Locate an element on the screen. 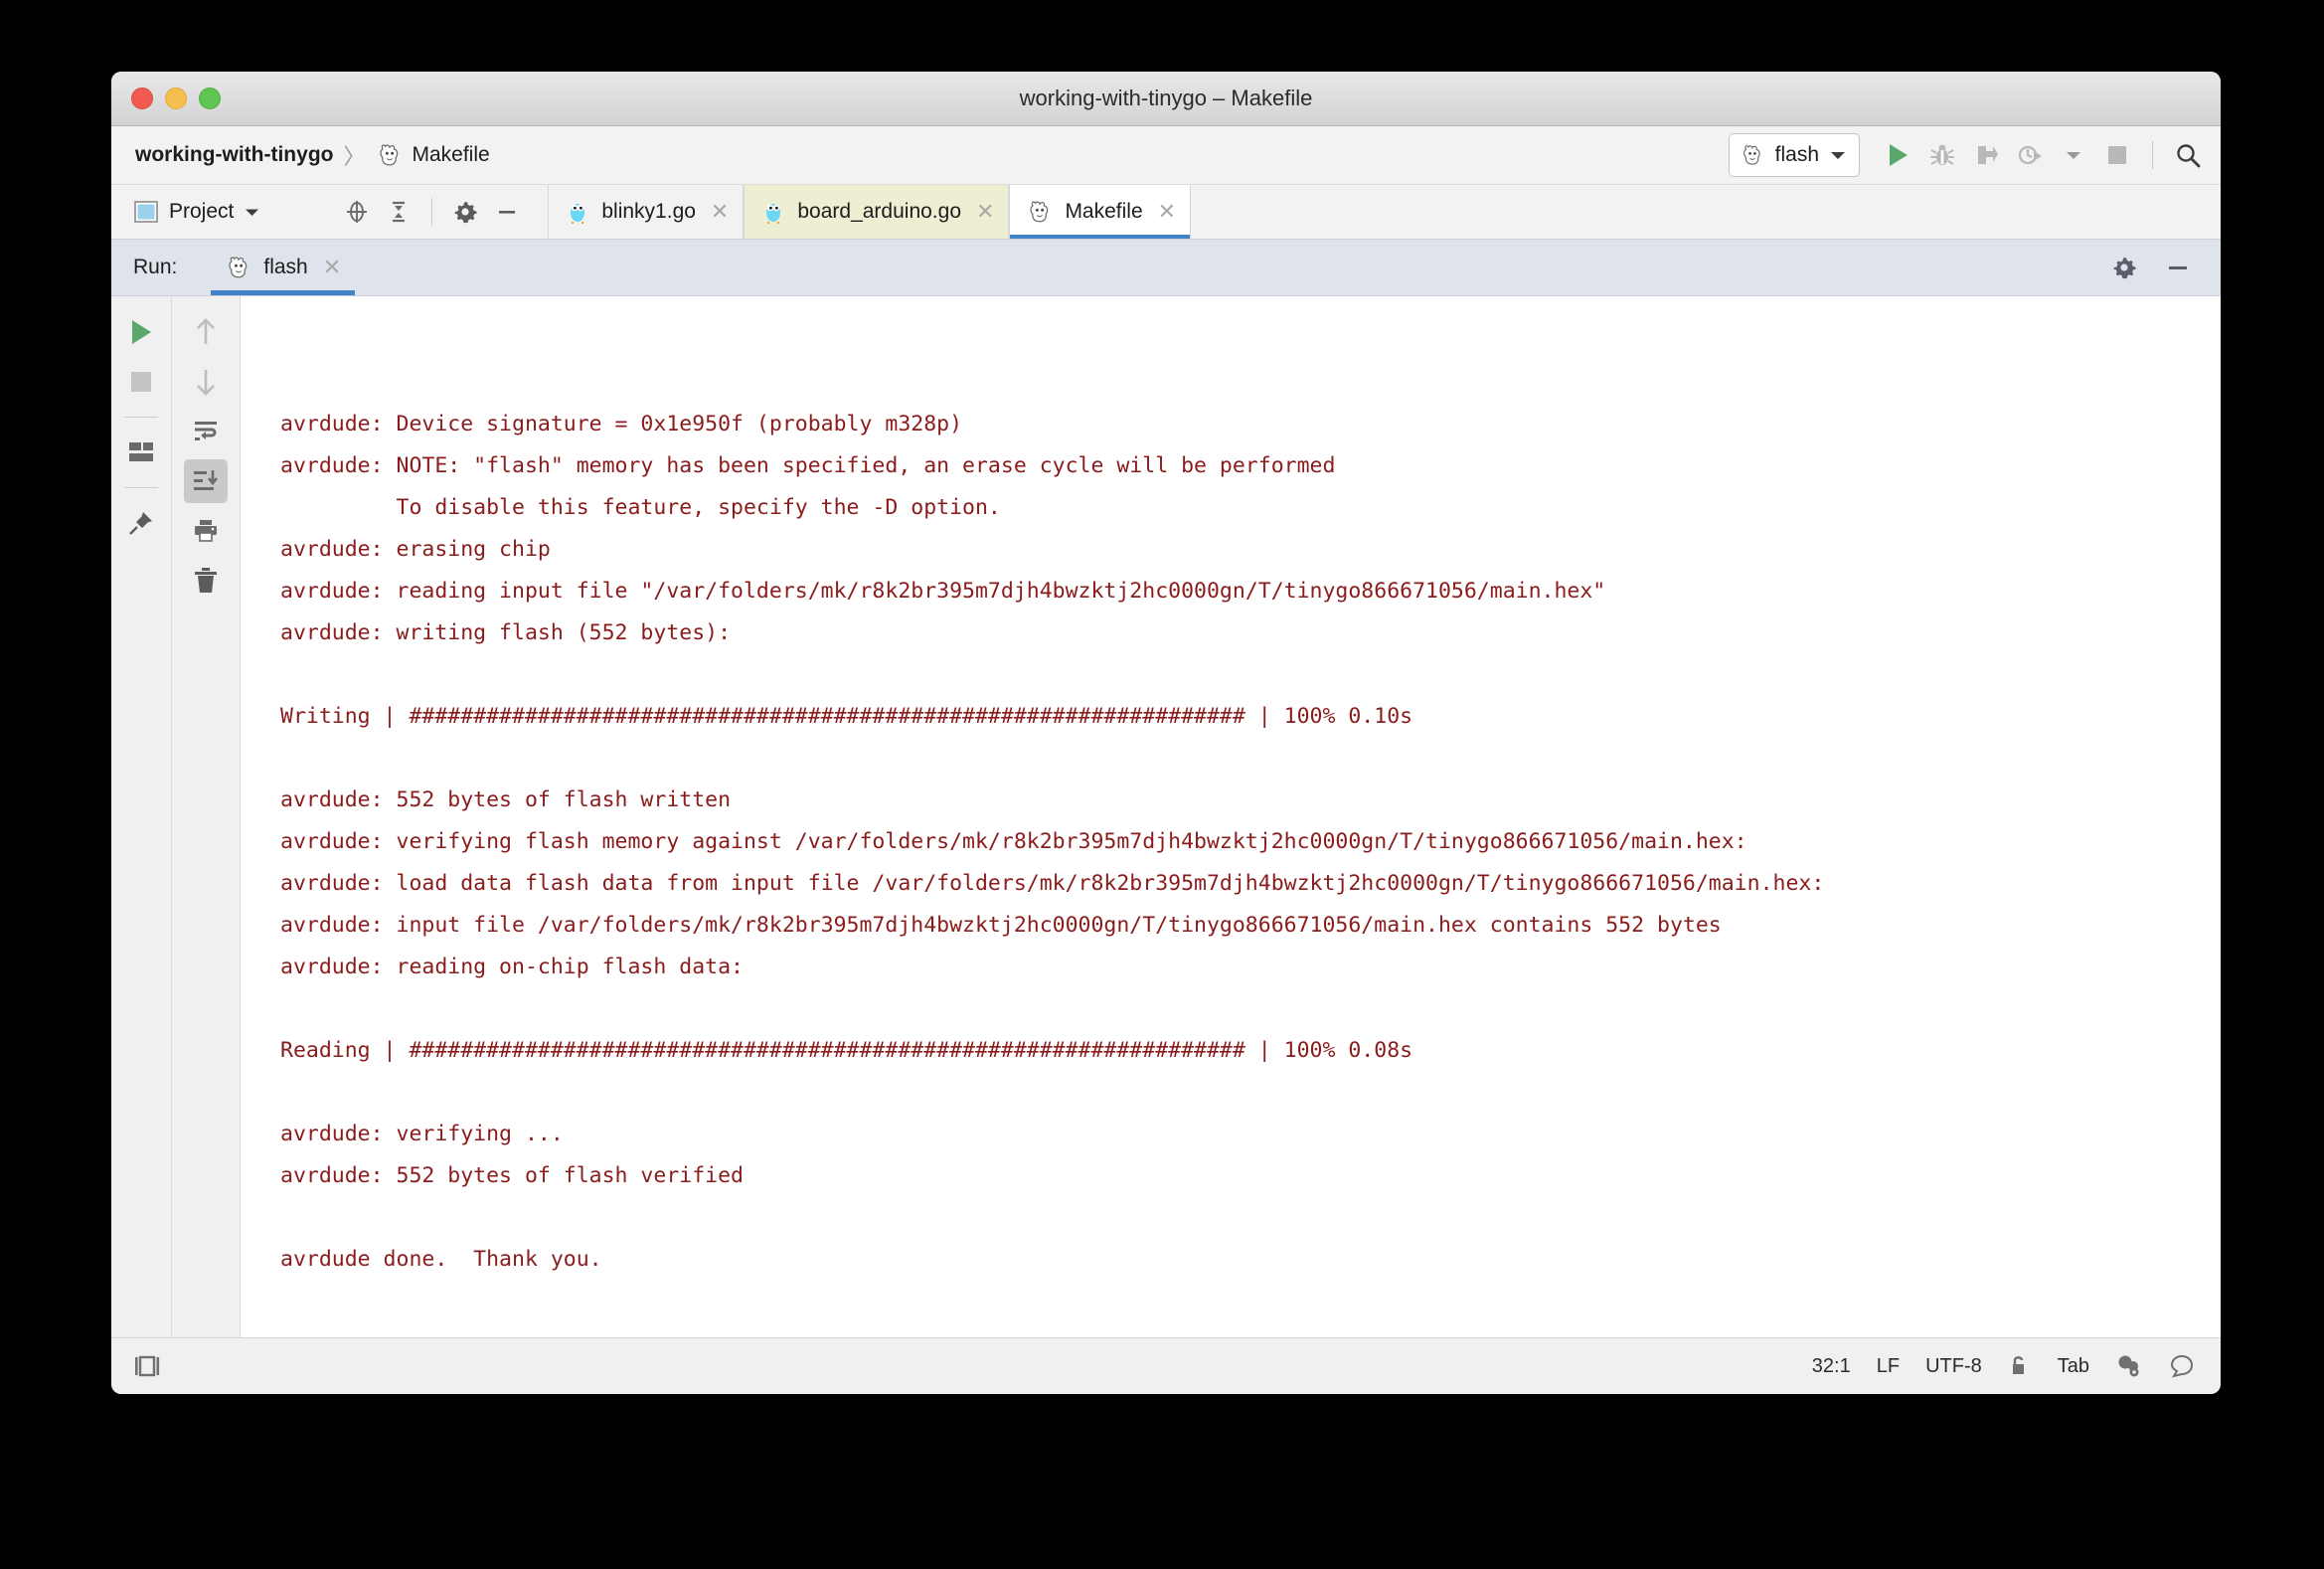  file-tab-label: Makefile is located at coordinates (1104, 211).